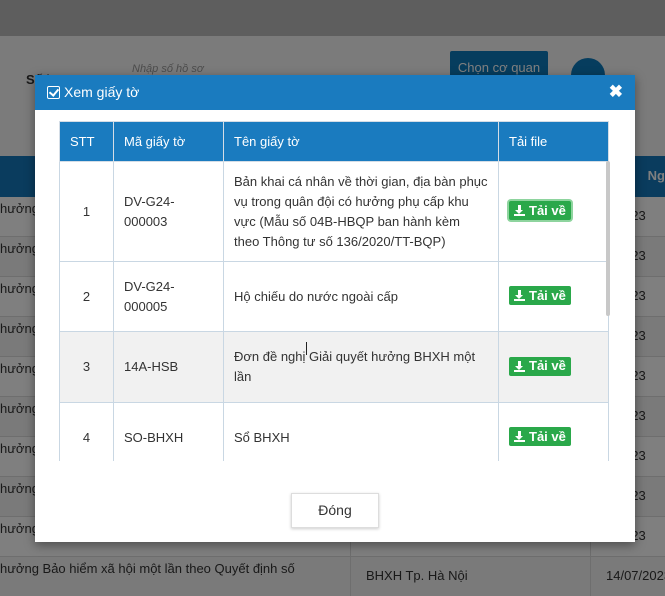 The image size is (665, 596). Describe the element at coordinates (86, 296) in the screenshot. I see `row-stt: 2` at that location.